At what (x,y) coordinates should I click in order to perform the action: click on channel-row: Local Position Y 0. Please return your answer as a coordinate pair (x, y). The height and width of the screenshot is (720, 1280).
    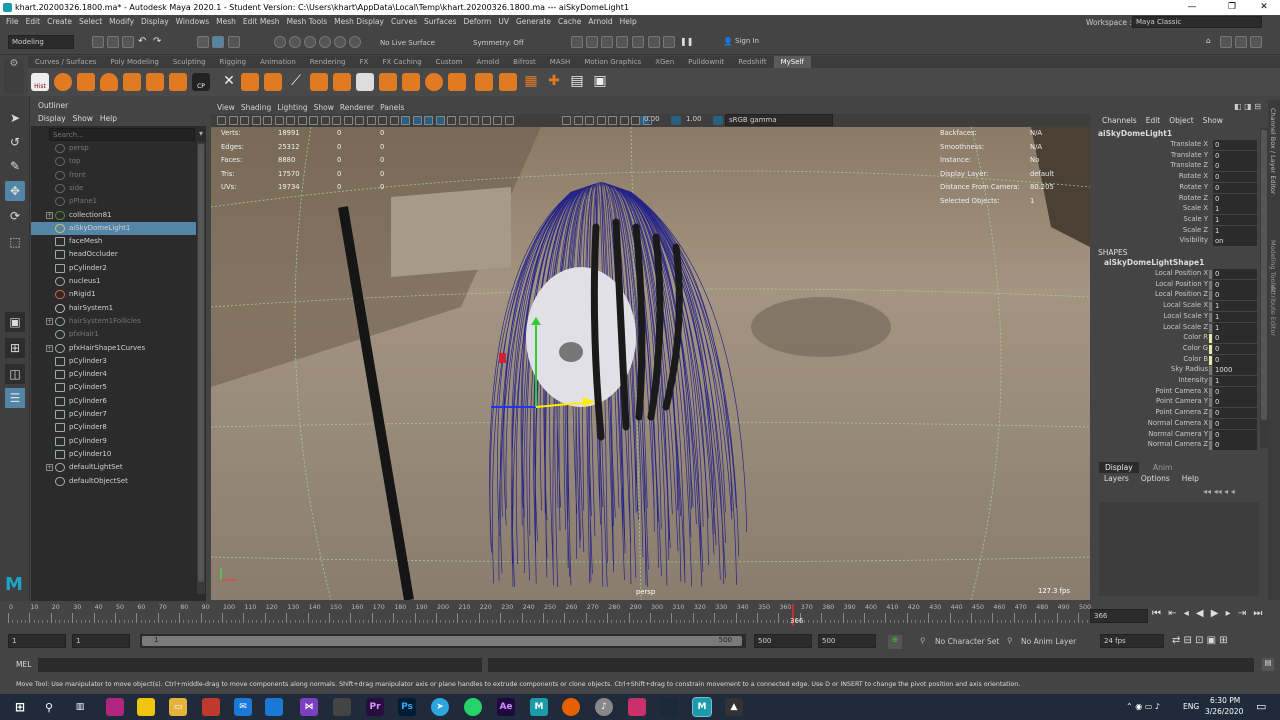
    Looking at the image, I should click on (1180, 285).